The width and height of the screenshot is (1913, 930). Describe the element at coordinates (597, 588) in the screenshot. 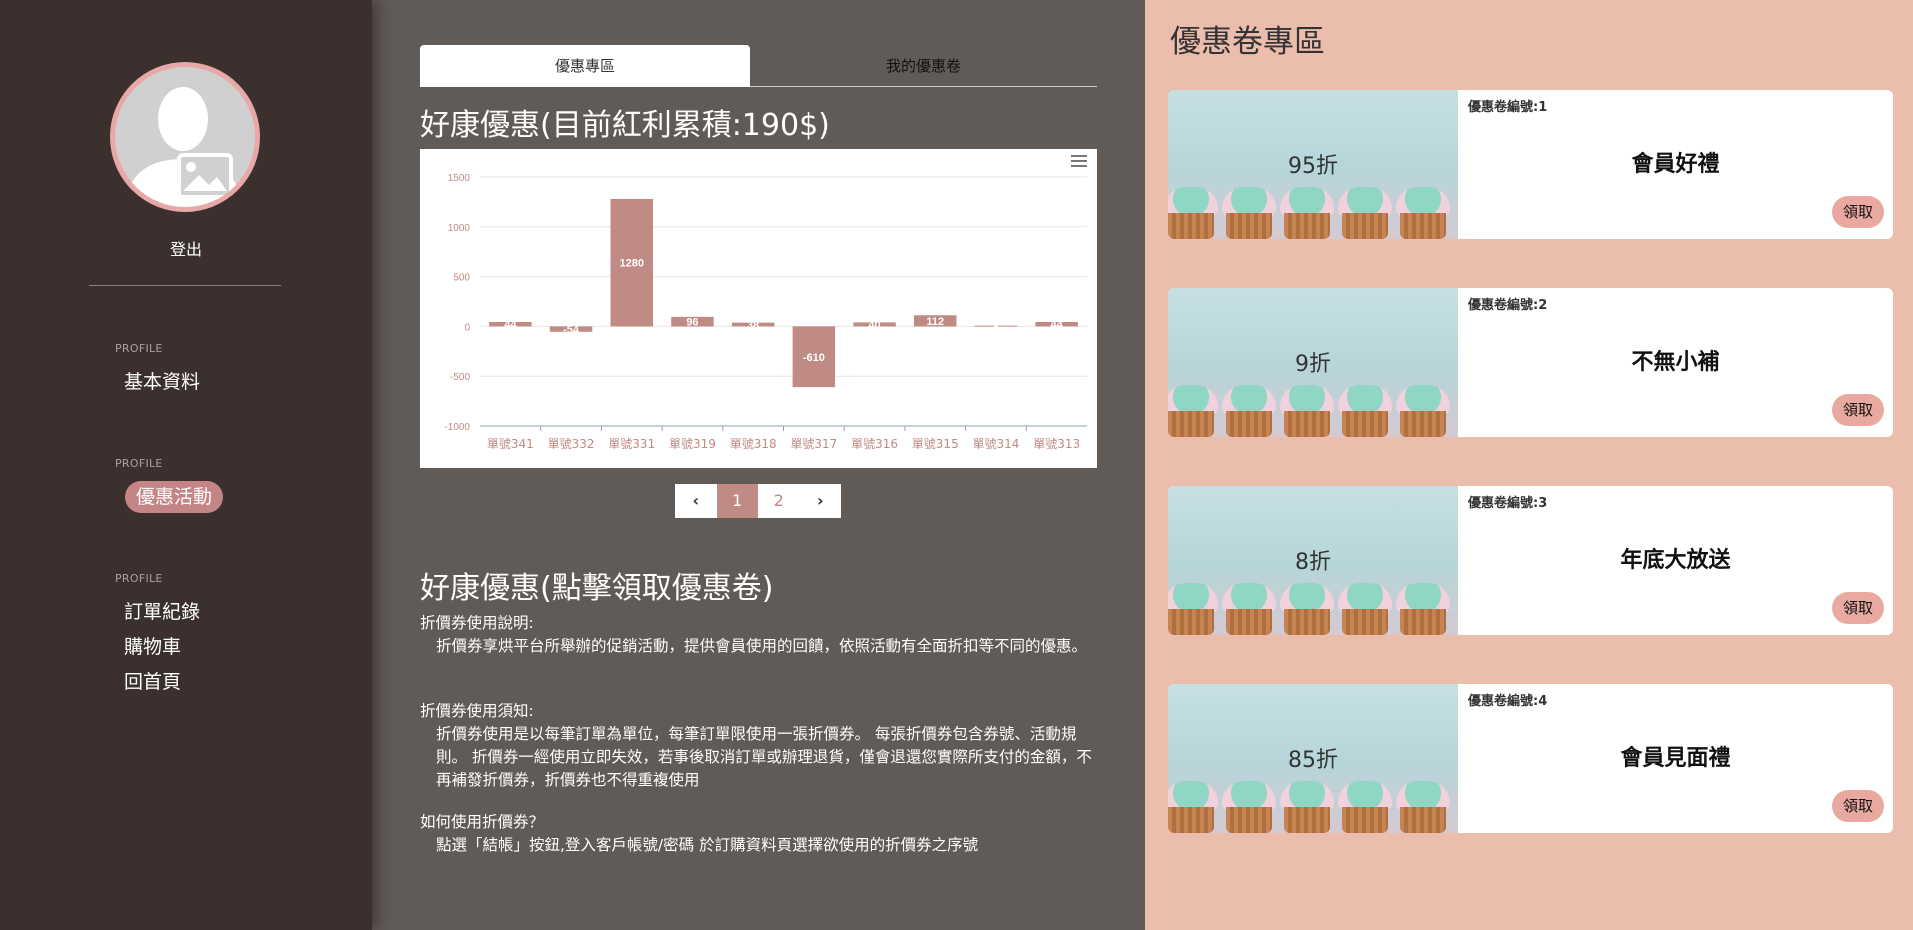

I see `coupon-title: 好康優惠(點擊領取優惠卷)` at that location.